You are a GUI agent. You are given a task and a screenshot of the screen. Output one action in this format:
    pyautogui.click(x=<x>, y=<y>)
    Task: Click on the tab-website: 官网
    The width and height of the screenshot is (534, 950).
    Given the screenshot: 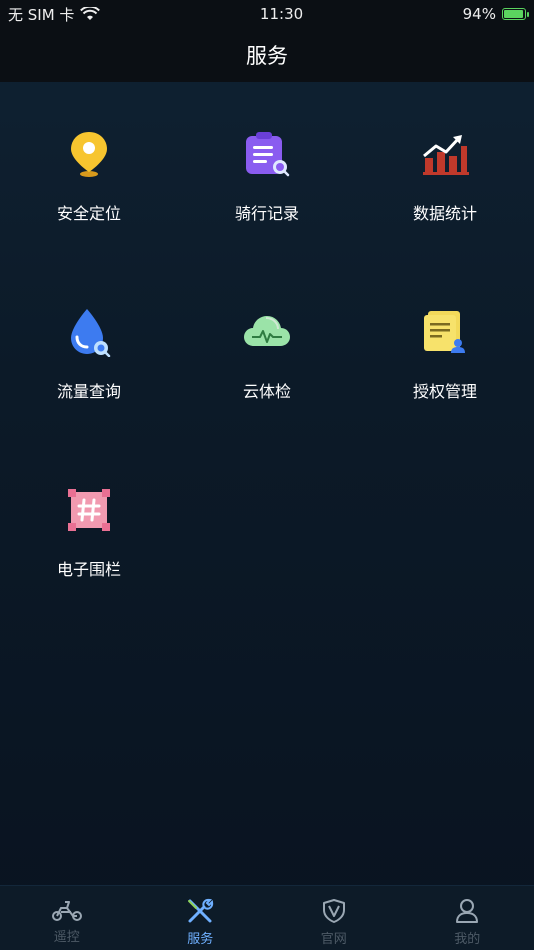 What is the action you would take?
    pyautogui.click(x=334, y=918)
    